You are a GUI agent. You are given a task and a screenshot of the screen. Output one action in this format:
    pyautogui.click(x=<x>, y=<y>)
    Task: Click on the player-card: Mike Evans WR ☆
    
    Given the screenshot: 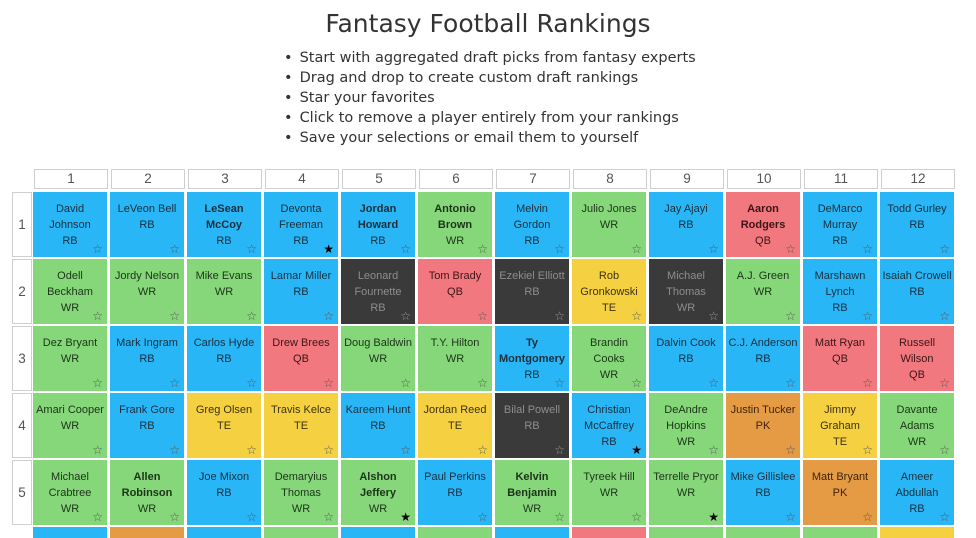 What is the action you would take?
    pyautogui.click(x=224, y=291)
    